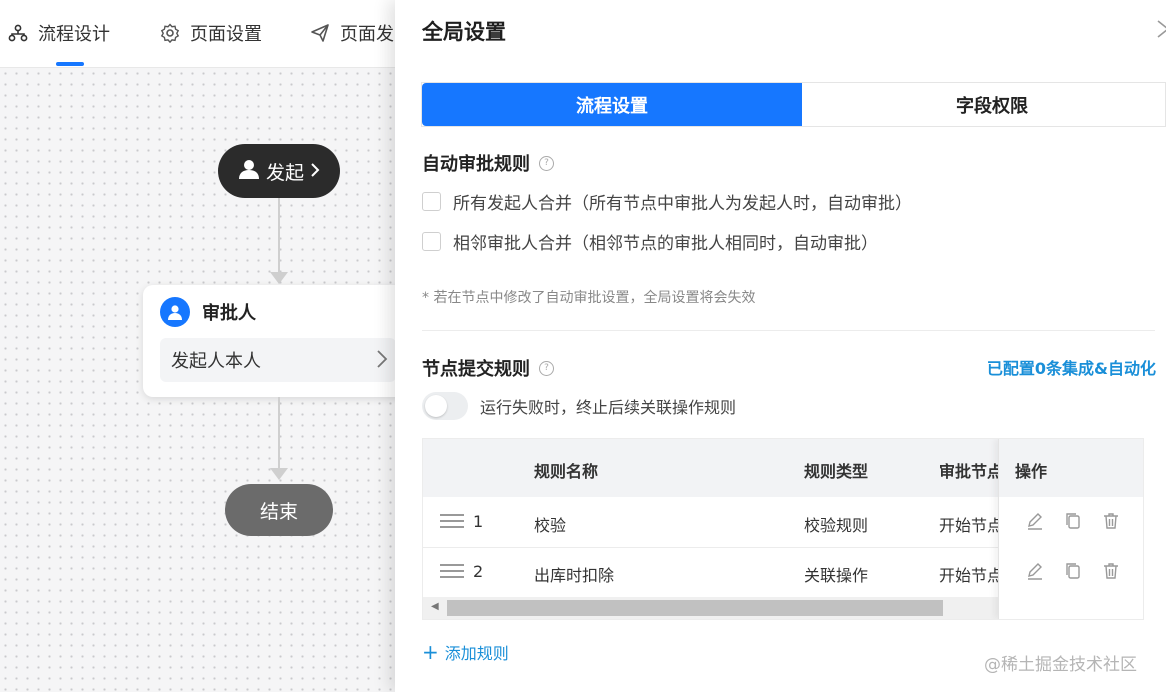 This screenshot has height=692, width=1166. I want to click on stop-on-failure-row: 运行失败时，终止后续关联操作规则, so click(579, 406).